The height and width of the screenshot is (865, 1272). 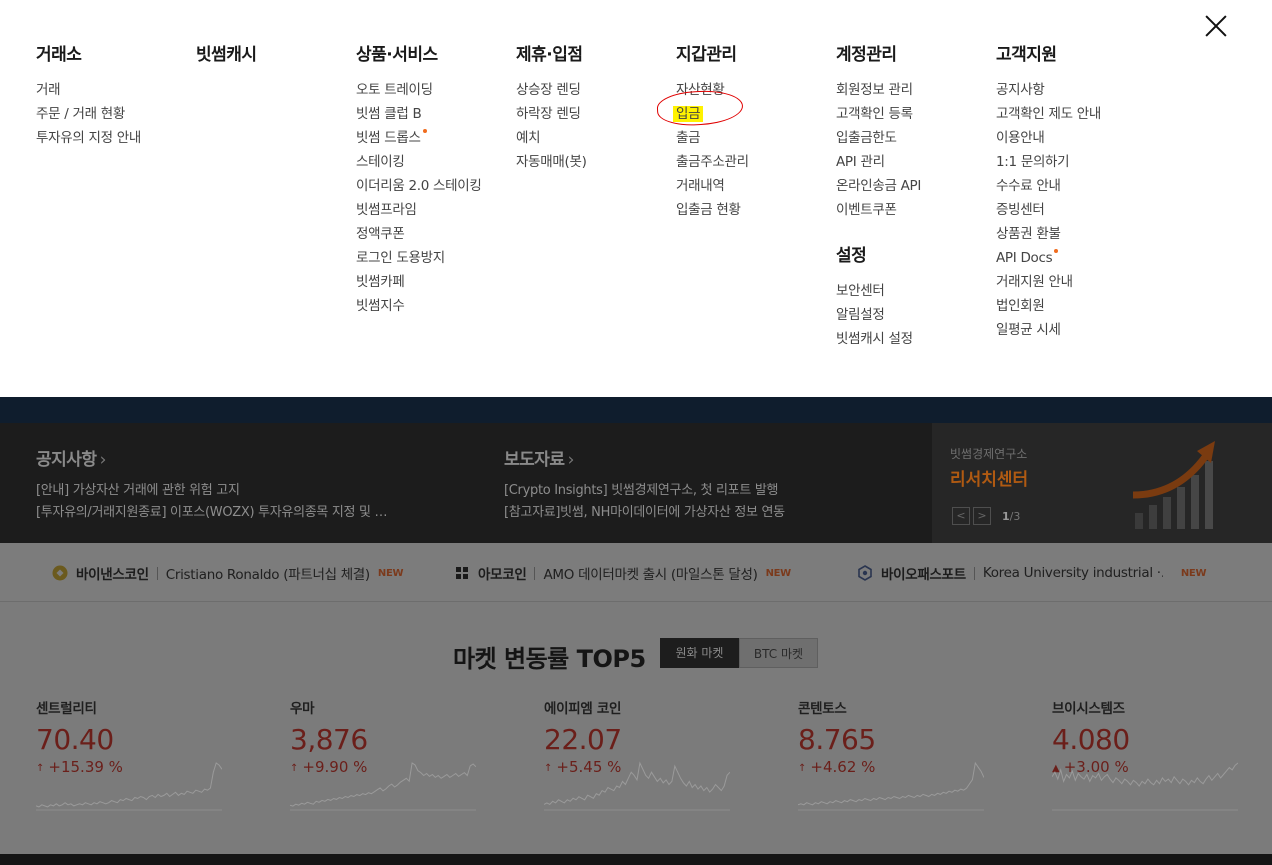 I want to click on press-title: 보도자료 ›, so click(x=644, y=457).